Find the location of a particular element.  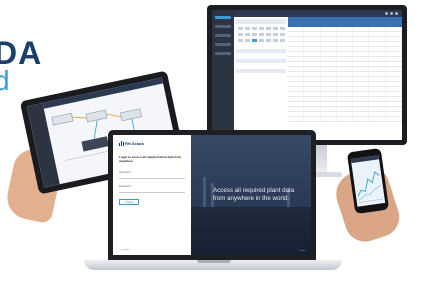

laptop-notch is located at coordinates (214, 261).